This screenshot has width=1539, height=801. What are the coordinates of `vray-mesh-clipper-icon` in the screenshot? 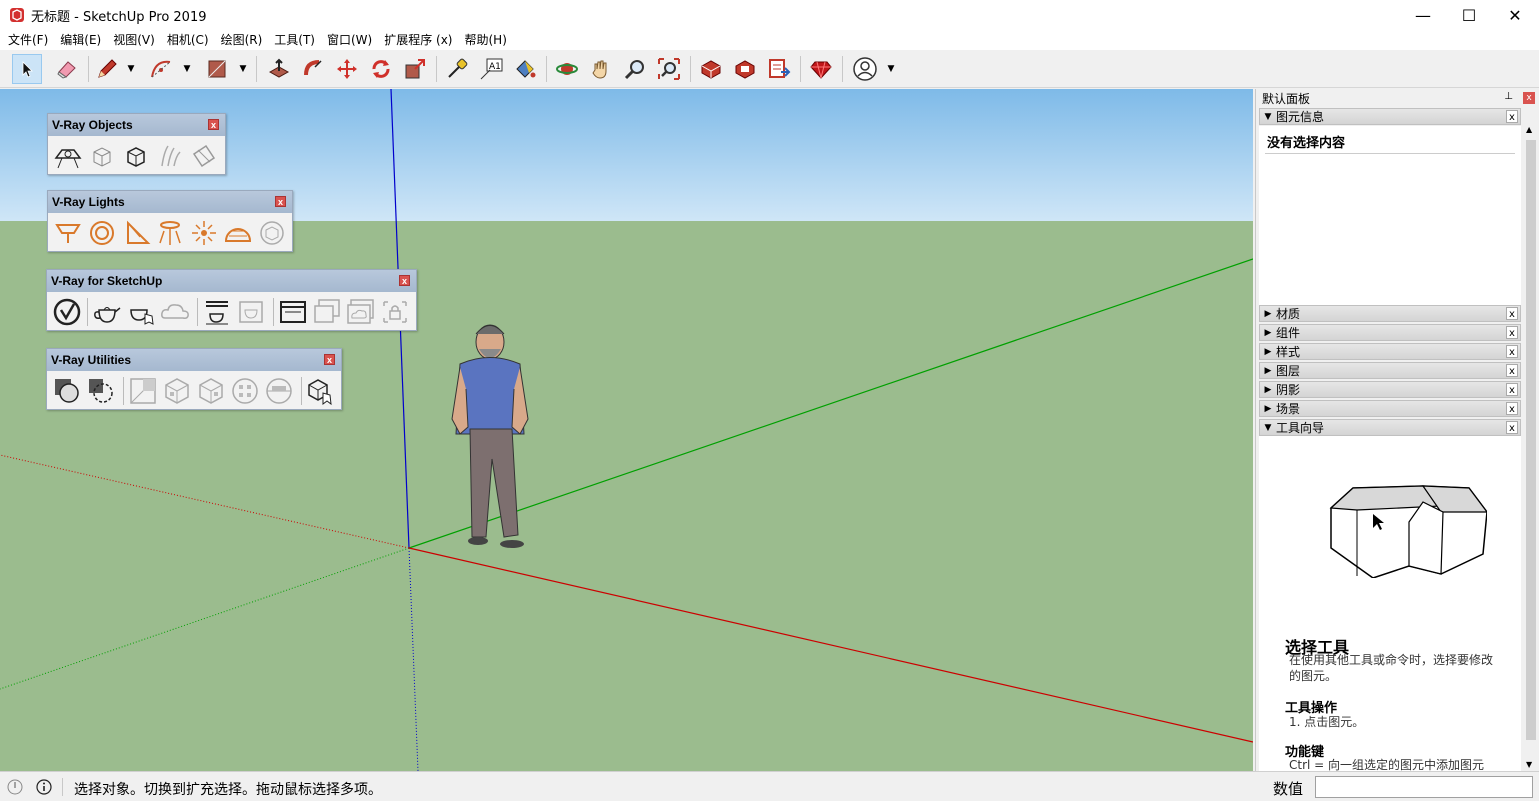 It's located at (204, 156).